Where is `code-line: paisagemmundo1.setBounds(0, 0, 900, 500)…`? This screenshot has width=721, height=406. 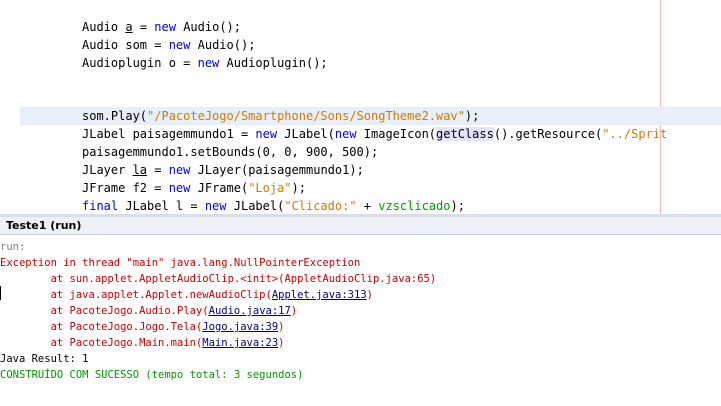 code-line: paisagemmundo1.setBounds(0, 0, 900, 500)… is located at coordinates (370, 152).